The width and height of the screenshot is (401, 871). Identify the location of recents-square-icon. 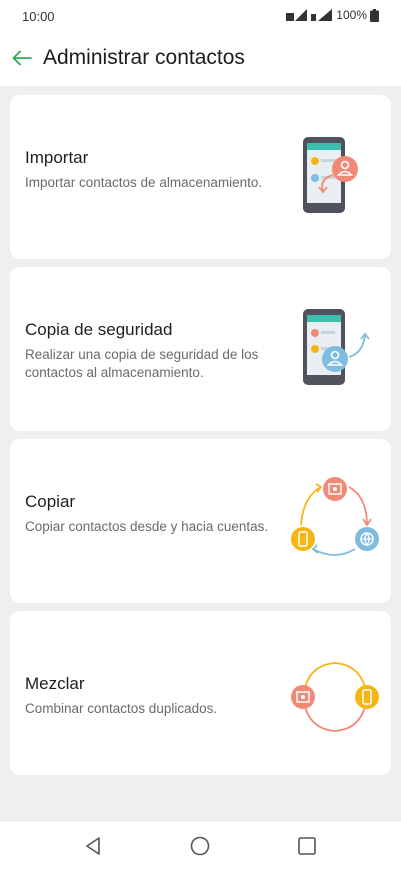
(307, 846).